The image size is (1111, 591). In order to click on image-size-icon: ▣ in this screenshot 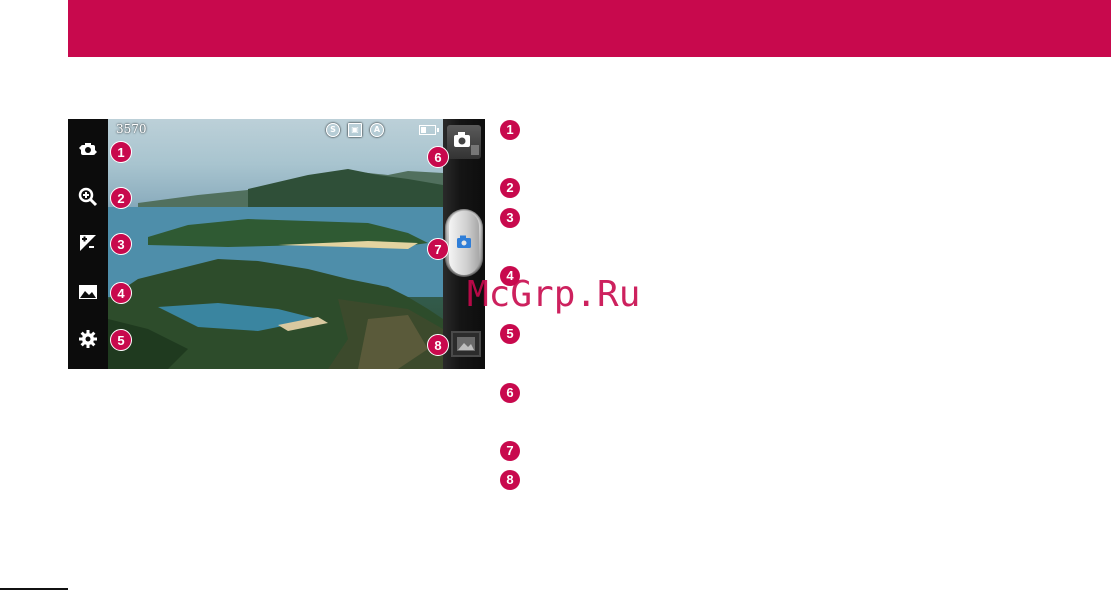, I will do `click(355, 130)`.